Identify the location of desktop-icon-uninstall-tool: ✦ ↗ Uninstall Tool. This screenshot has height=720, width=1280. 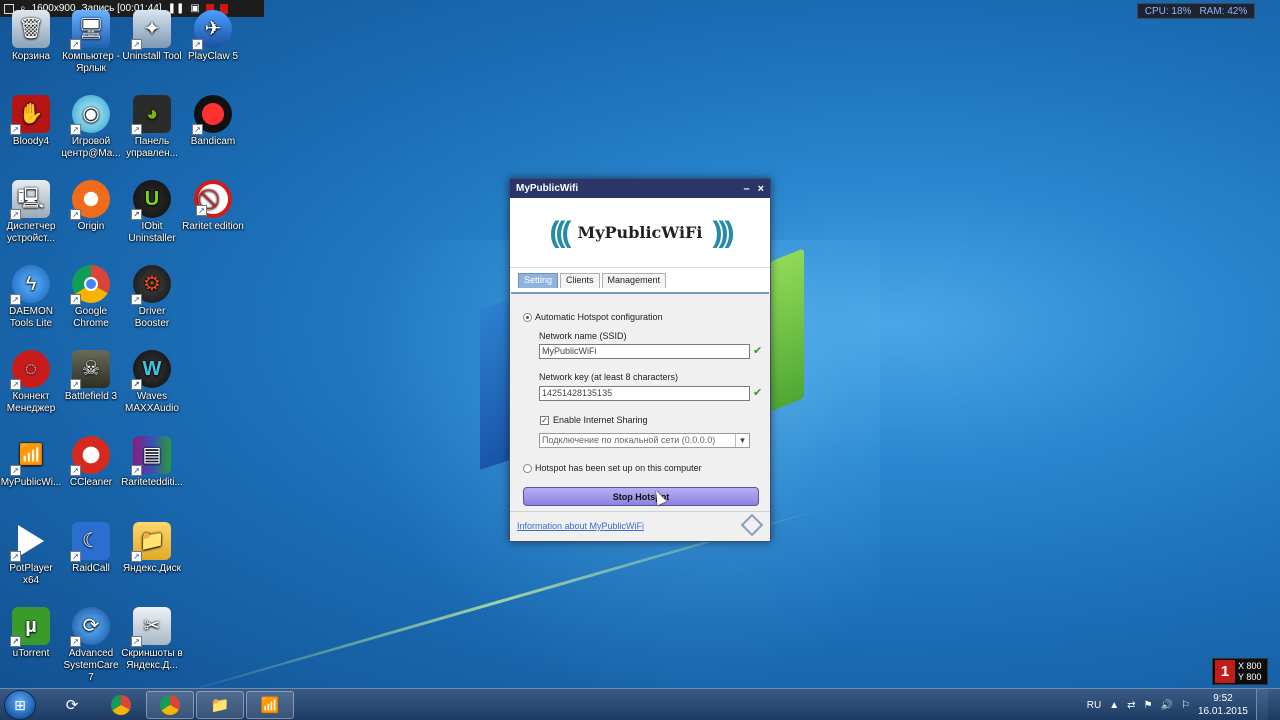
(152, 36).